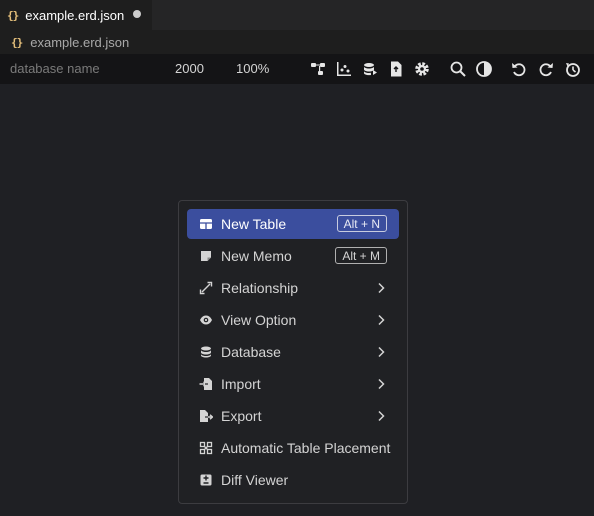  I want to click on menu-item-automatic-table-placement: Automatic Table Placement, so click(293, 448).